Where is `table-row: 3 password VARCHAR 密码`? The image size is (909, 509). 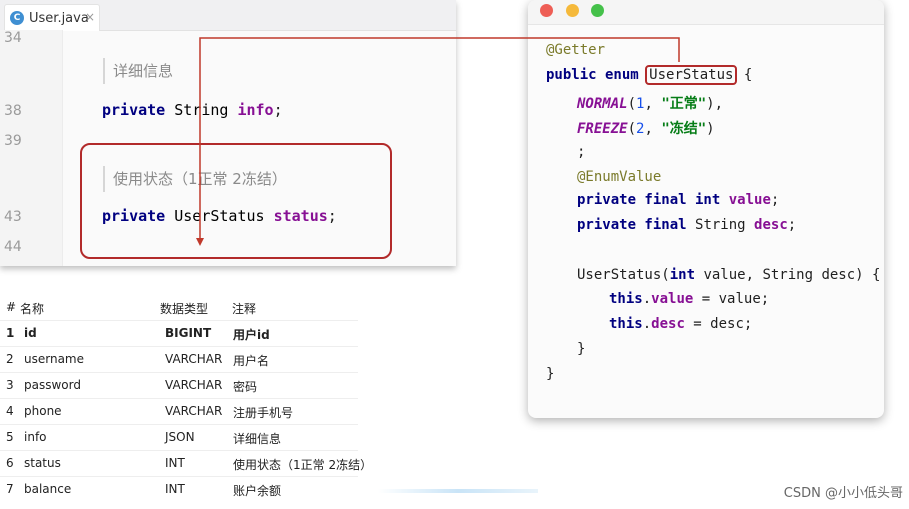 table-row: 3 password VARCHAR 密码 is located at coordinates (179, 385).